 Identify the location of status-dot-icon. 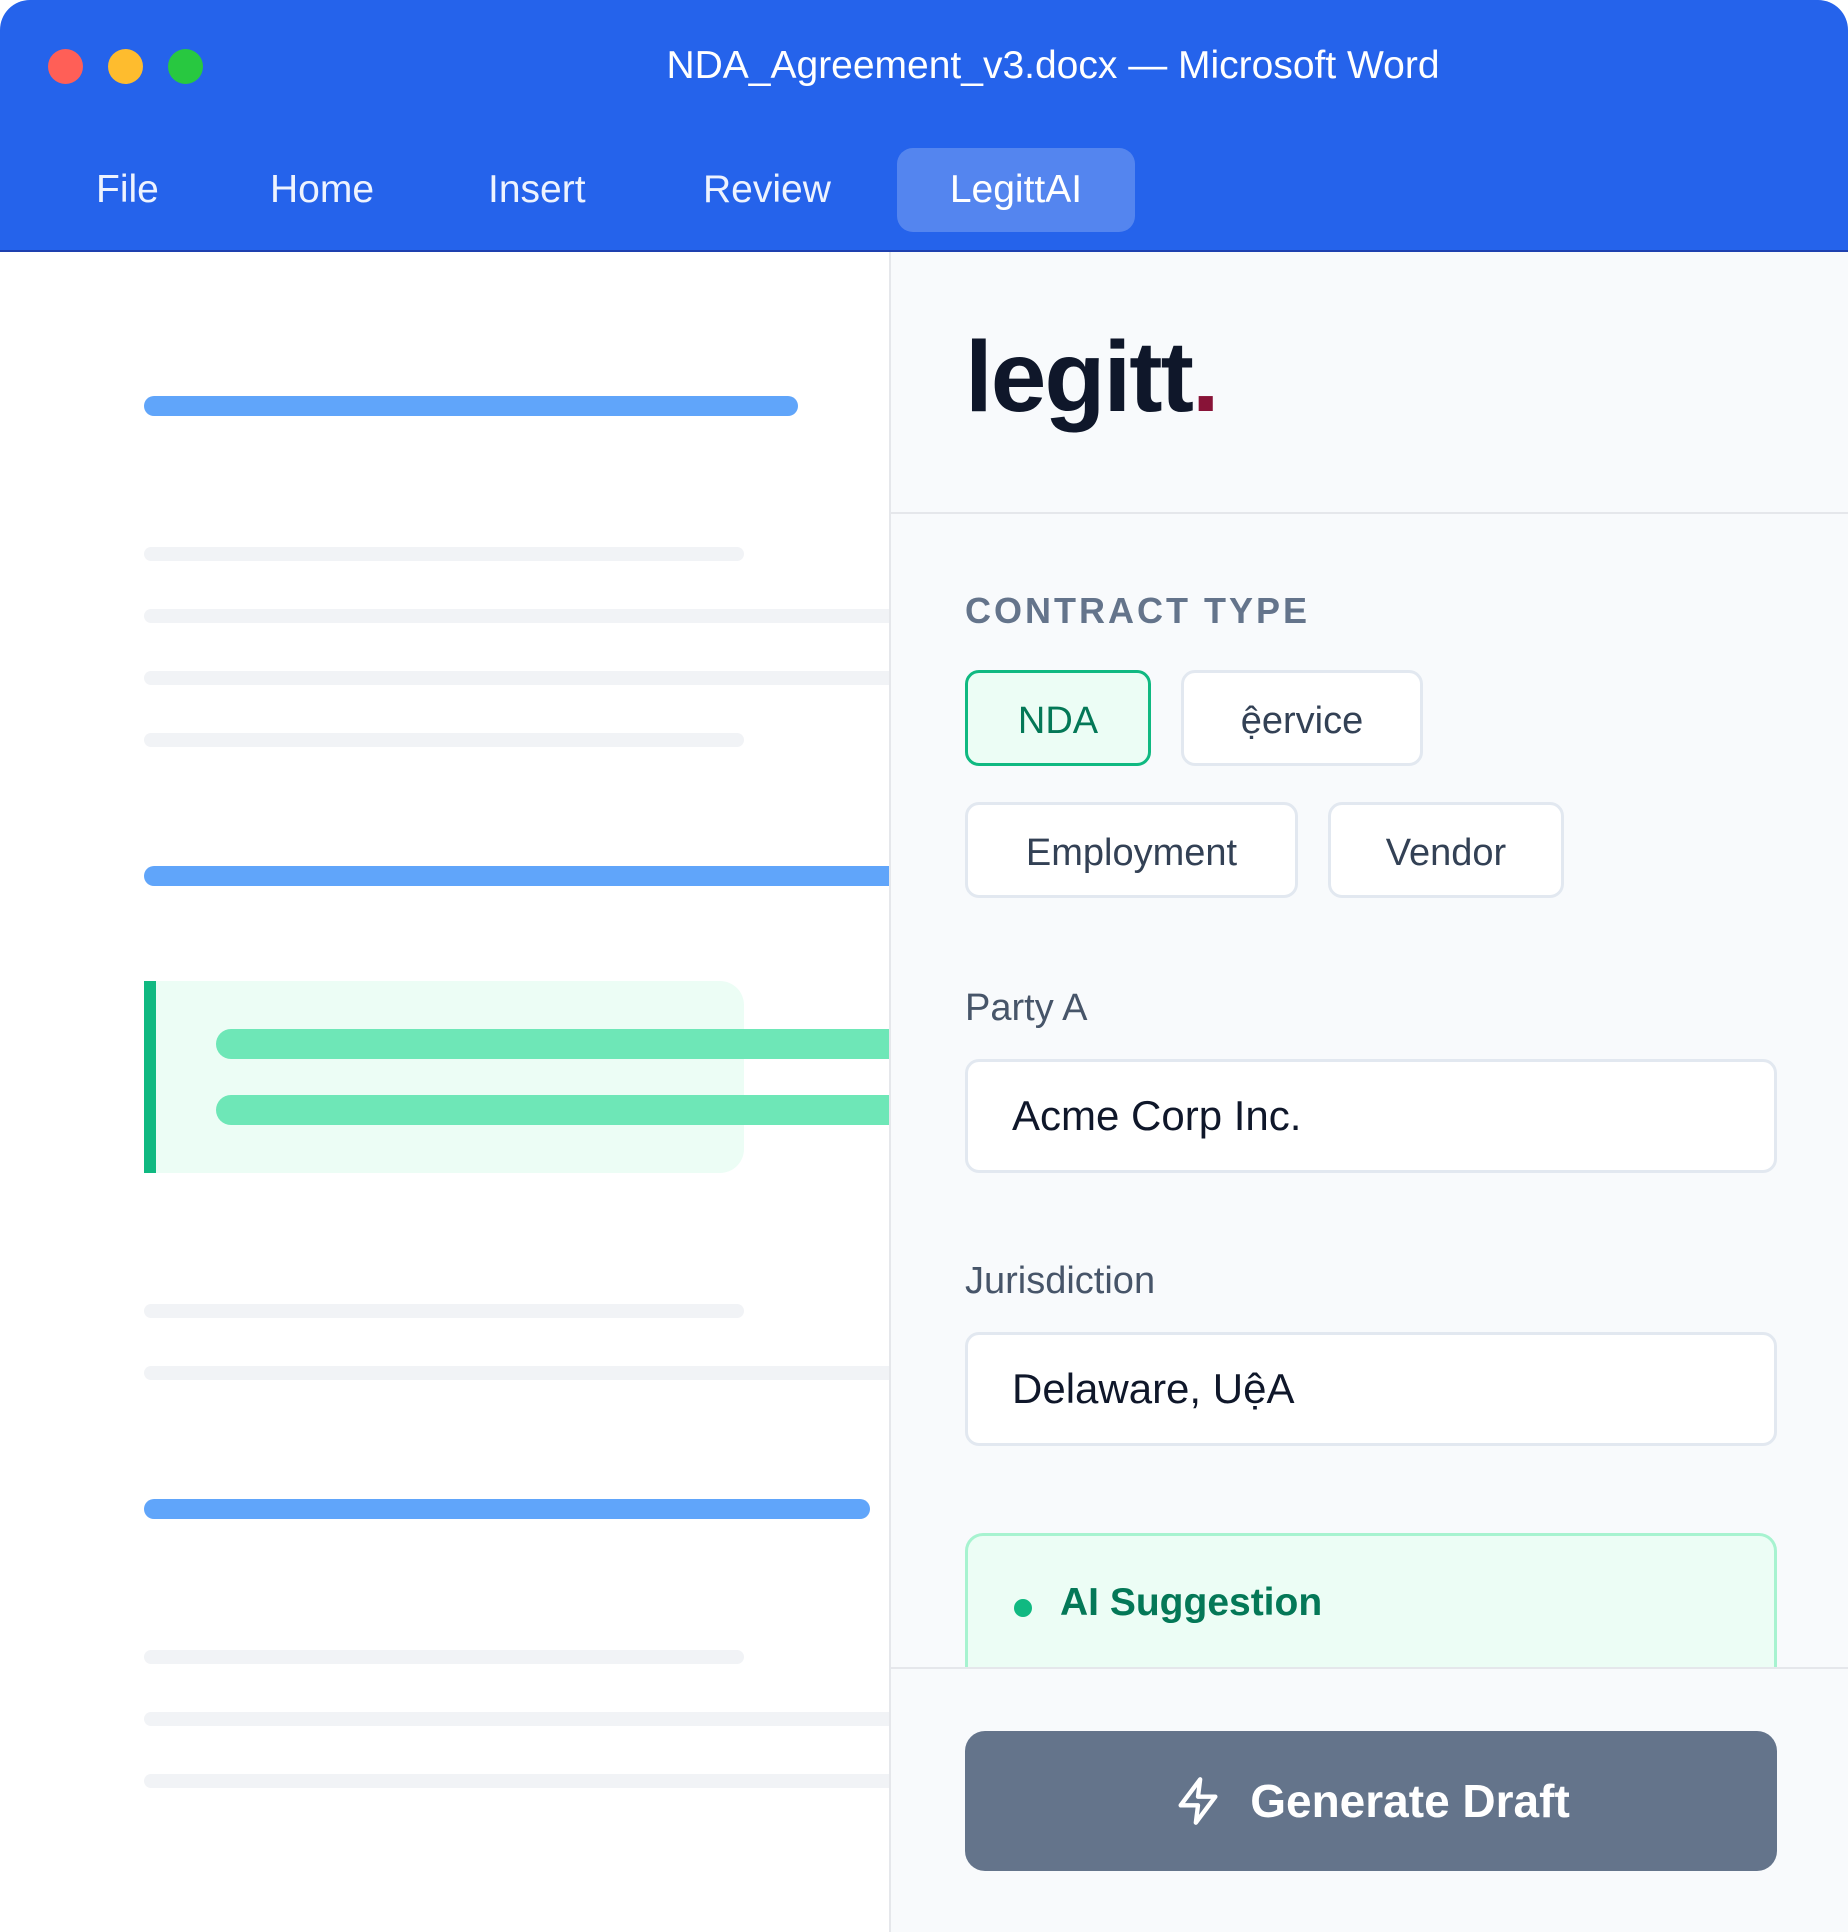
(1023, 1608).